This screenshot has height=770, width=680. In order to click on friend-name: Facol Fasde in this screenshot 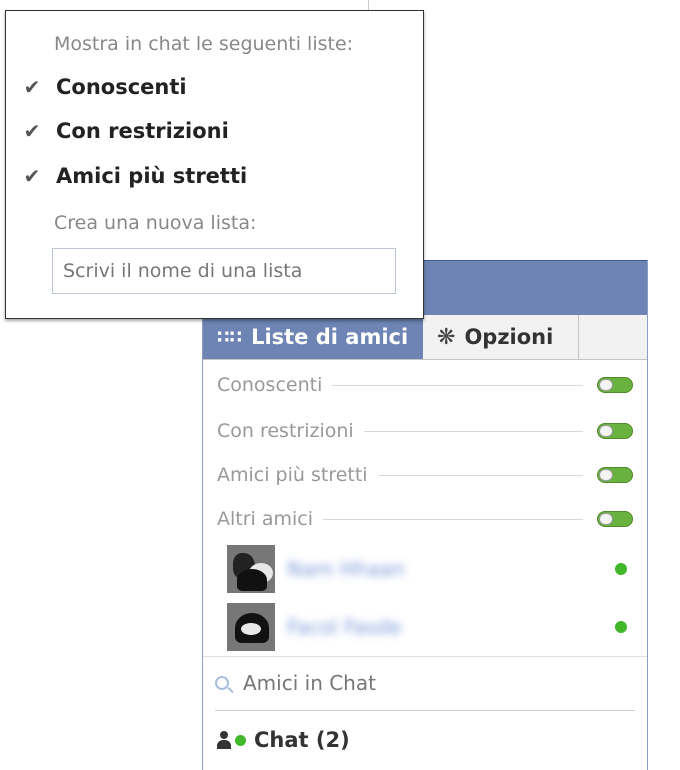, I will do `click(344, 627)`.